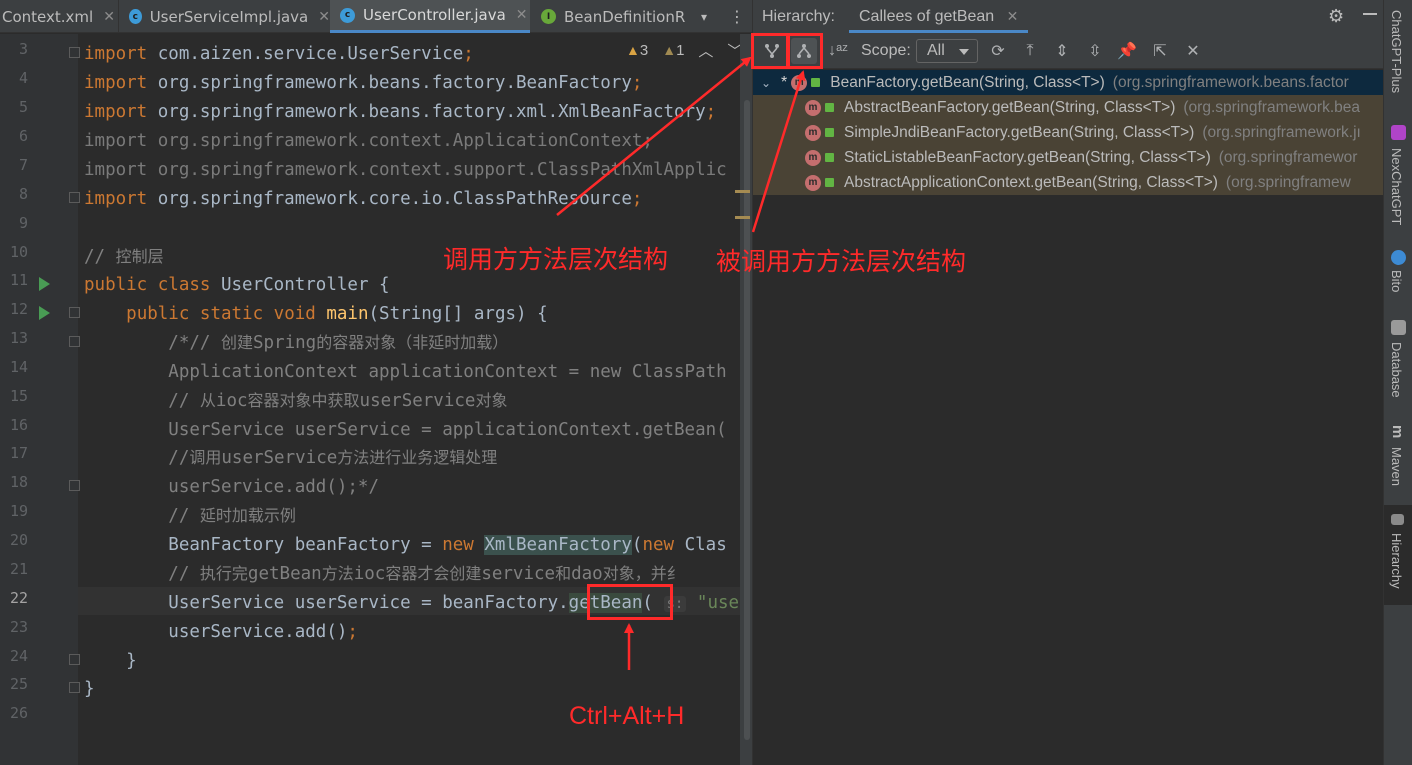 The width and height of the screenshot is (1412, 765). I want to click on tool-database: Database, so click(1396, 370).